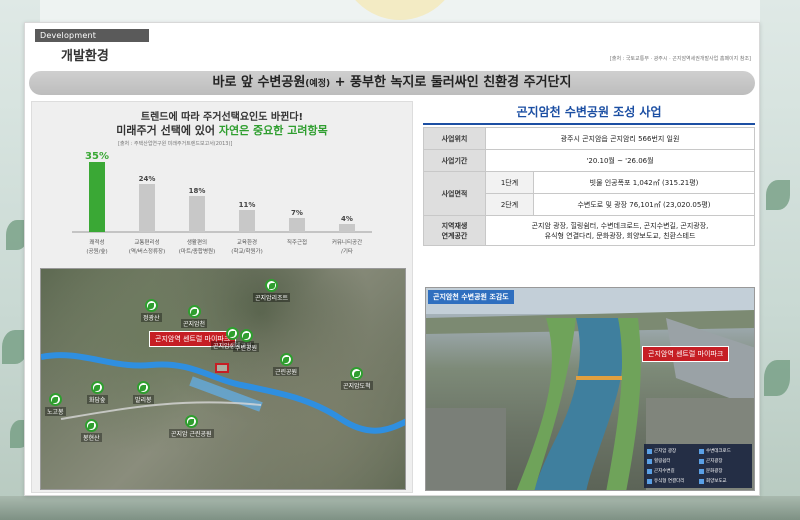 Image resolution: width=800 pixels, height=520 pixels. What do you see at coordinates (724, 481) in the screenshot?
I see `legend-item: 회양보도교` at bounding box center [724, 481].